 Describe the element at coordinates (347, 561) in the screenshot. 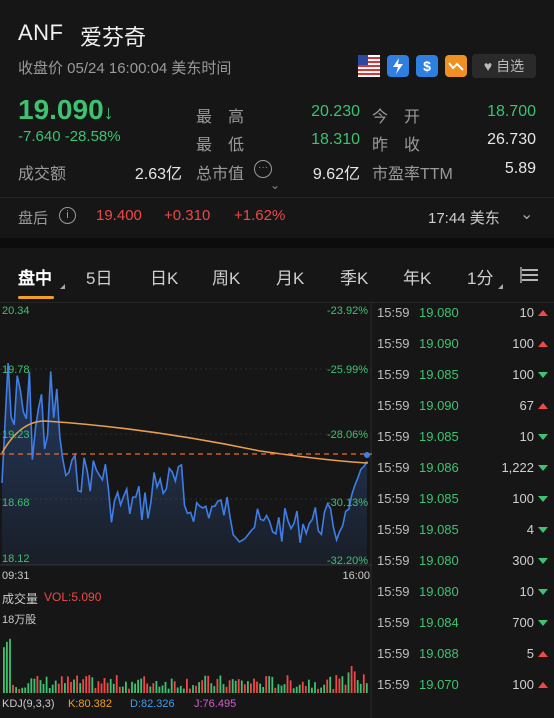

I see `y-axis-right-label: -32.20%` at that location.